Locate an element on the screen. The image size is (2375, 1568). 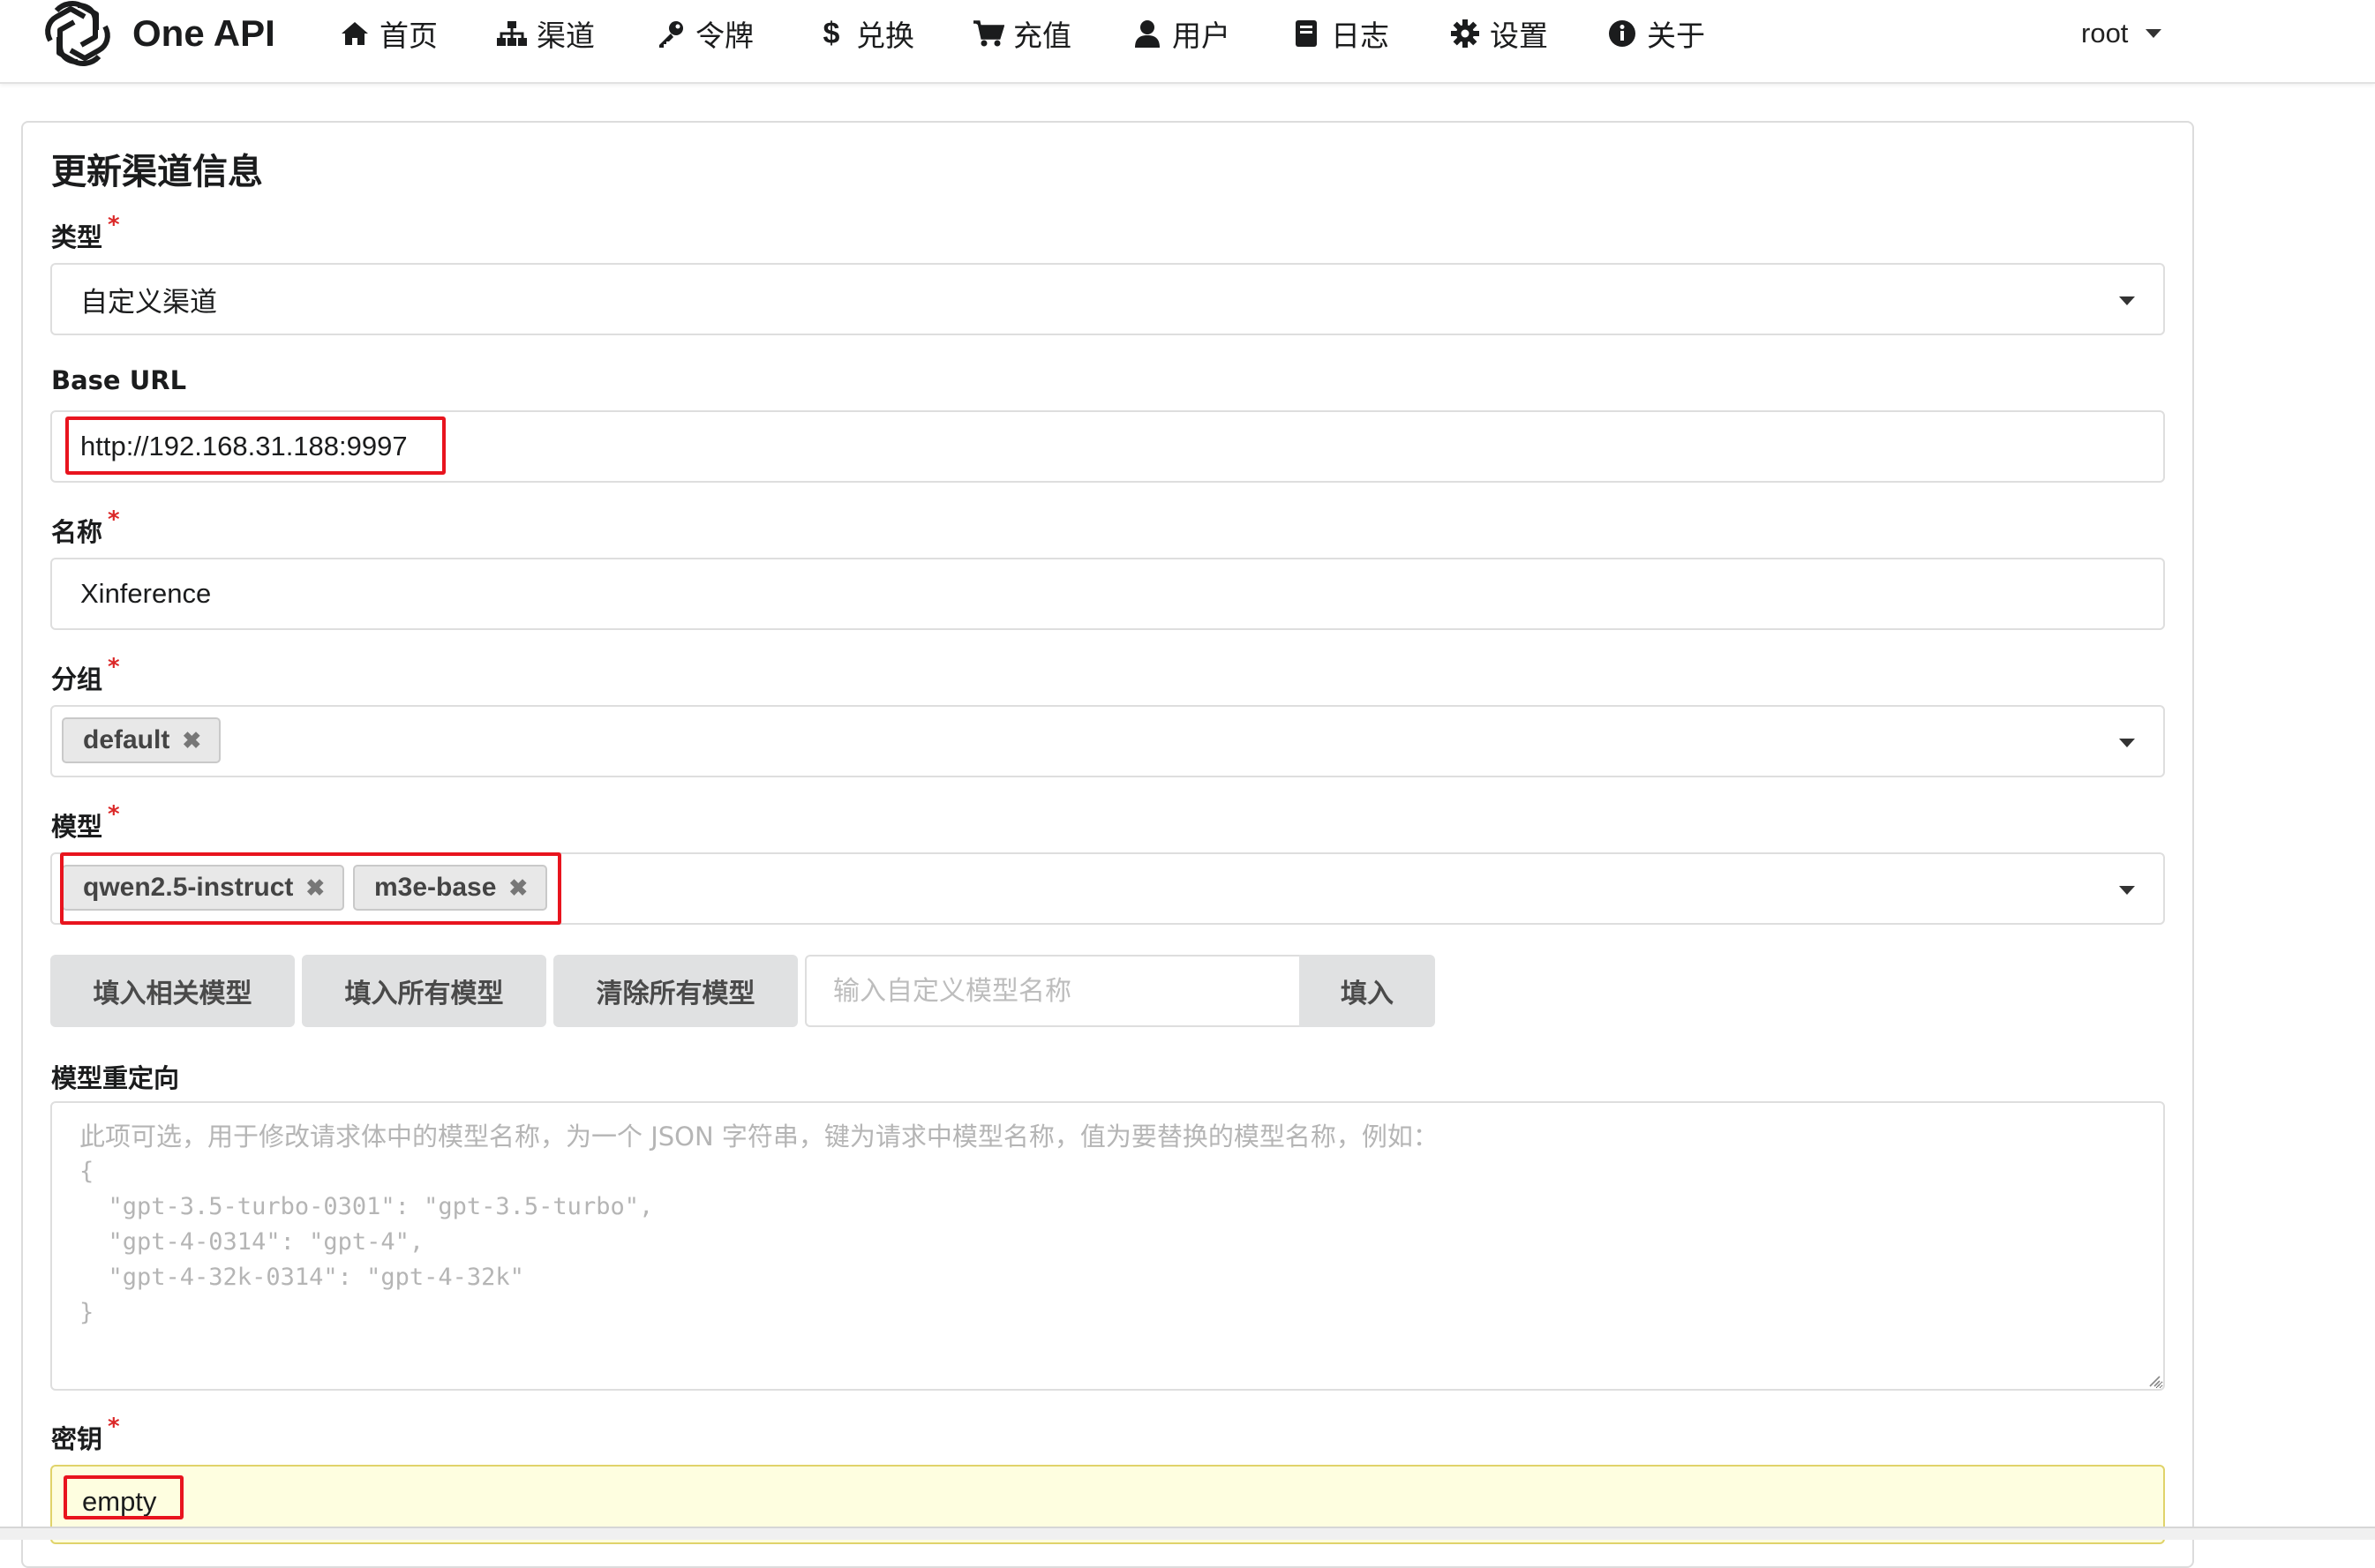
custom-model-input is located at coordinates (1053, 991).